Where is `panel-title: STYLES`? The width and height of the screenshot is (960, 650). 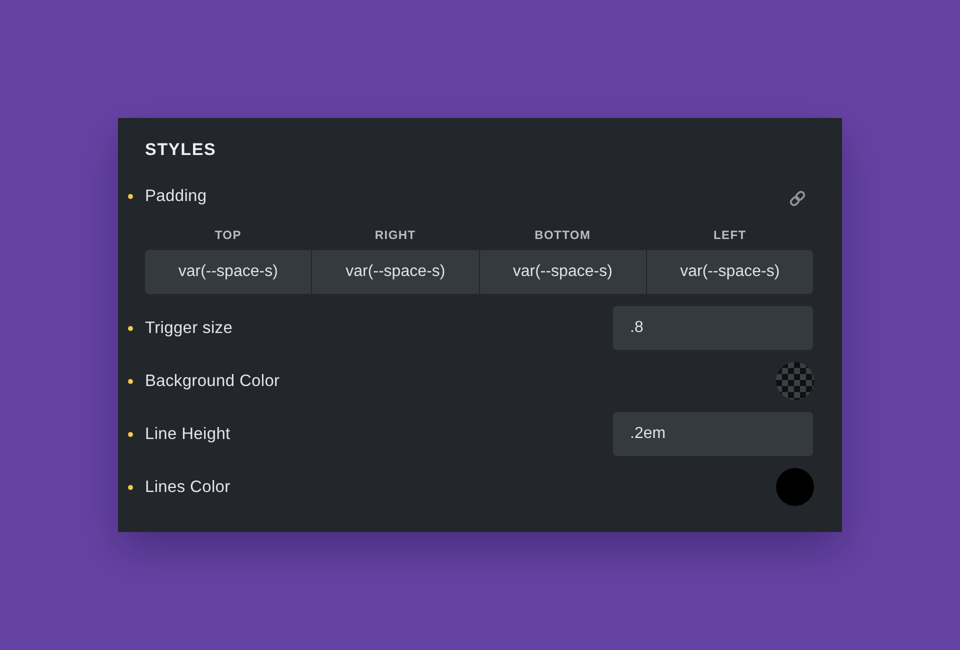 panel-title: STYLES is located at coordinates (180, 150).